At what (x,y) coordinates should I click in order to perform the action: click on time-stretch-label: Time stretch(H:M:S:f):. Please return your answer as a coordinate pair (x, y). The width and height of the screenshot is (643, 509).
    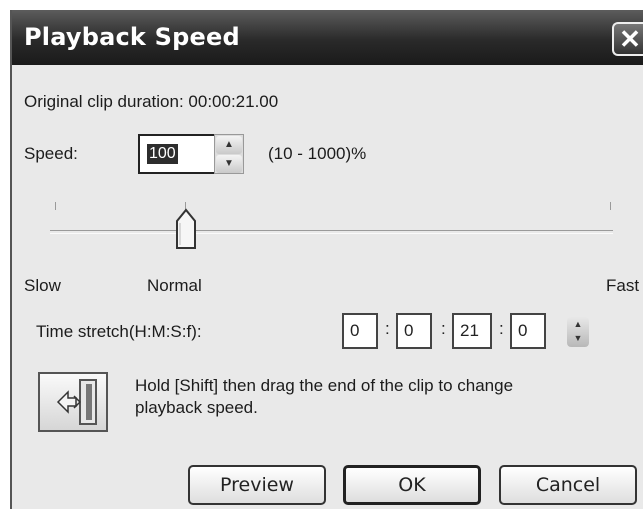
    Looking at the image, I should click on (119, 331).